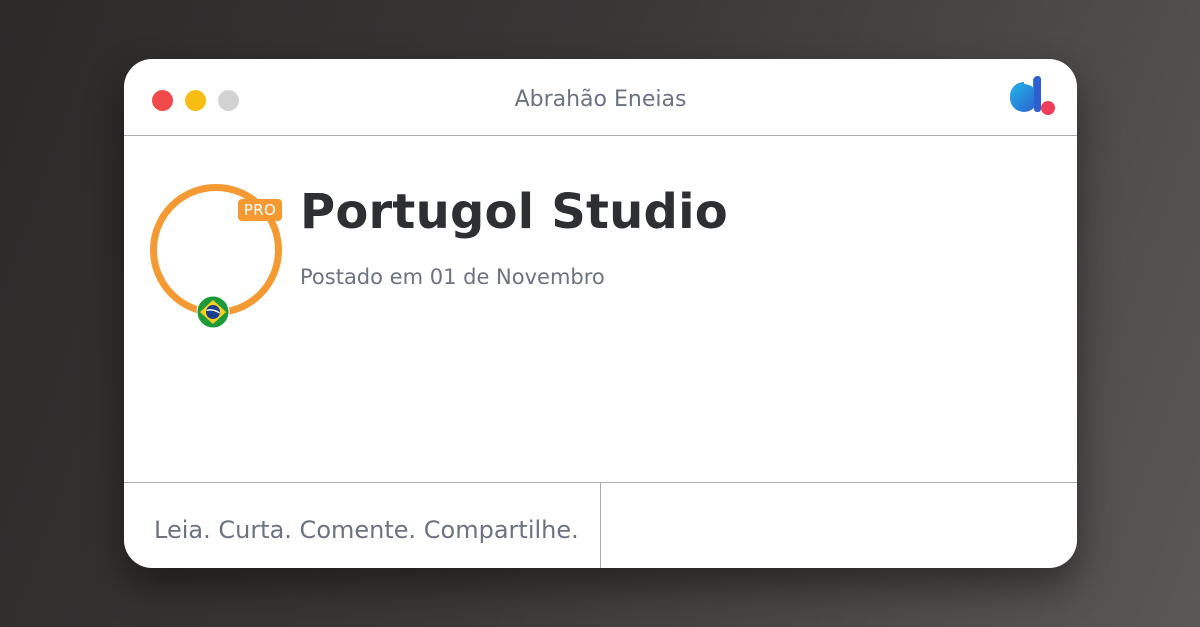 The image size is (1200, 627). What do you see at coordinates (216, 256) in the screenshot?
I see `author-avatar: PRO` at bounding box center [216, 256].